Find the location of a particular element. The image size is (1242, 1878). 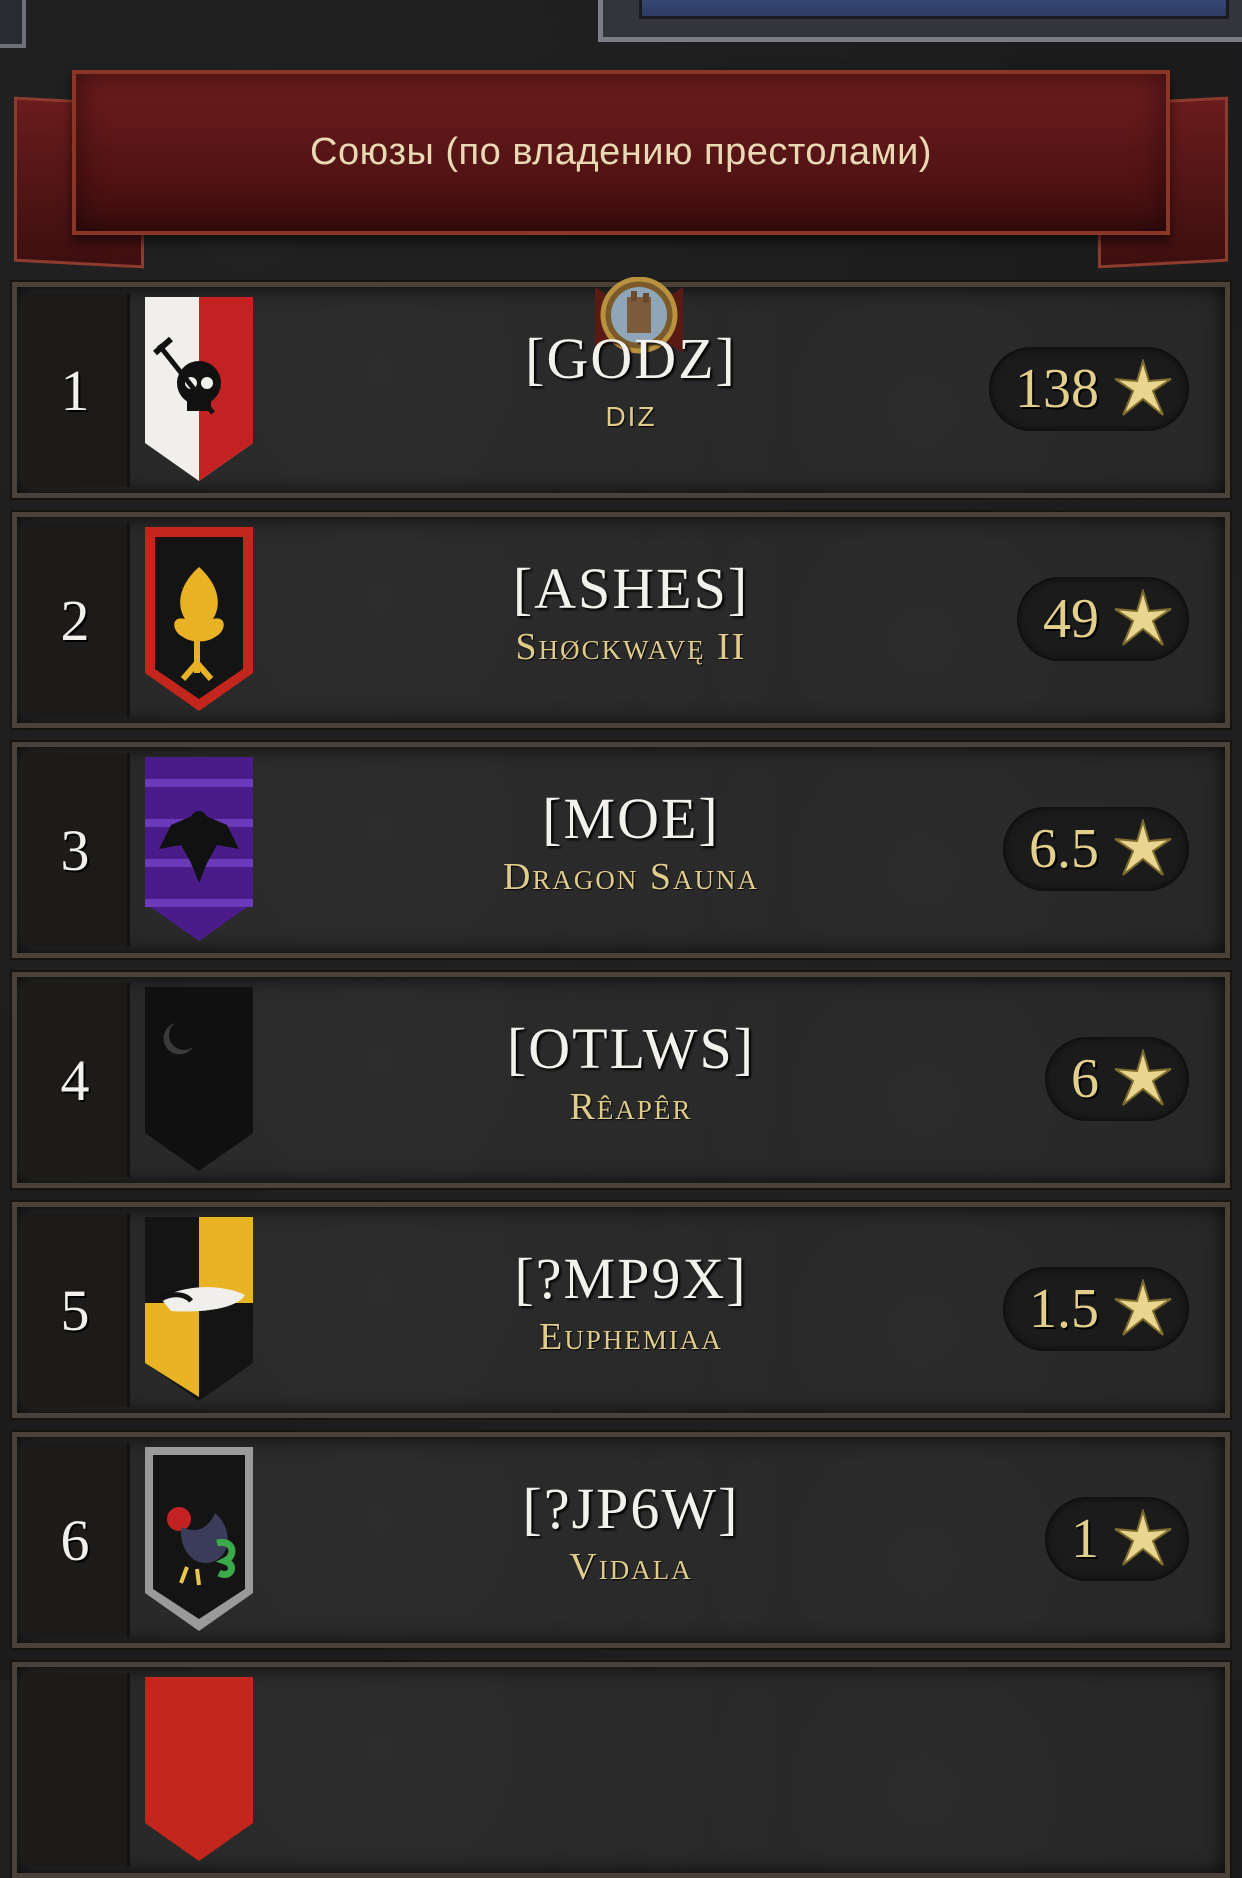

score-value: 1 is located at coordinates (1085, 1539).